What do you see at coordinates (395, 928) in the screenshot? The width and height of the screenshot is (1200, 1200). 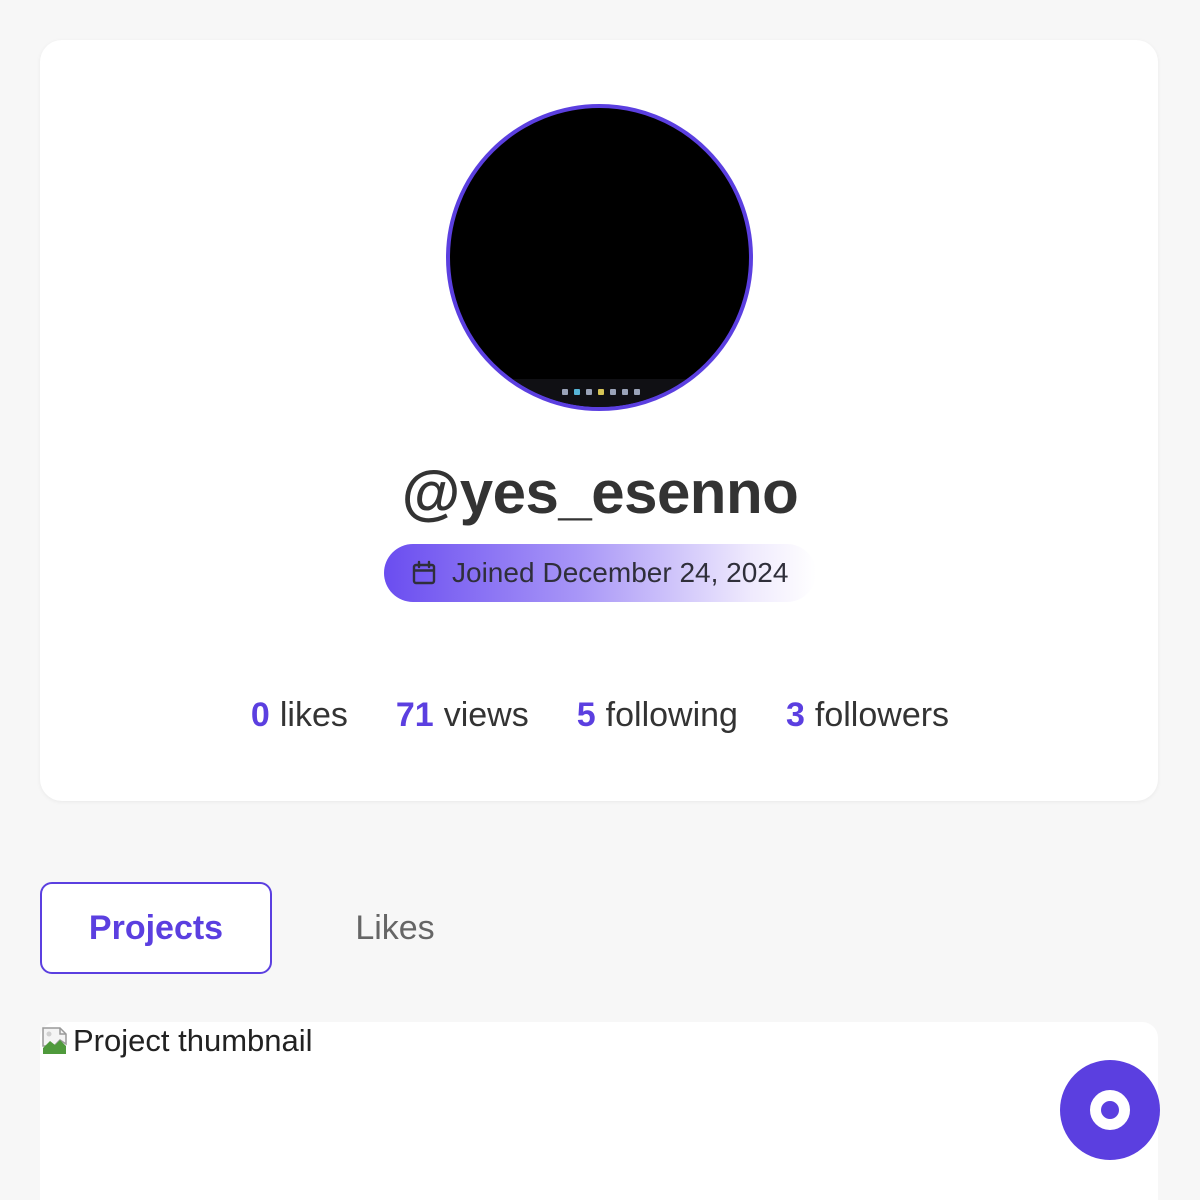 I see `tab-likes: Likes` at bounding box center [395, 928].